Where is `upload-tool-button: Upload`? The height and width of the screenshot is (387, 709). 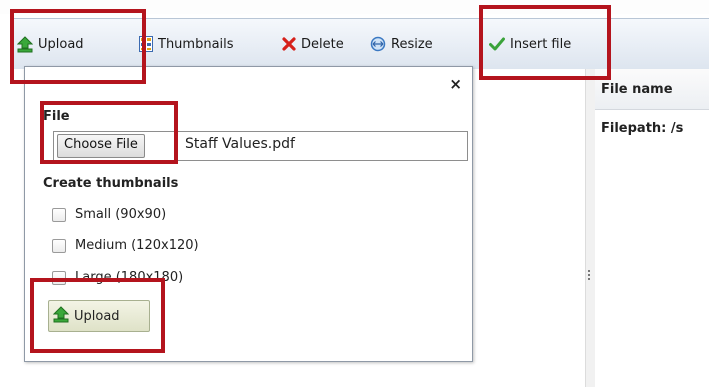 upload-tool-button: Upload is located at coordinates (50, 44).